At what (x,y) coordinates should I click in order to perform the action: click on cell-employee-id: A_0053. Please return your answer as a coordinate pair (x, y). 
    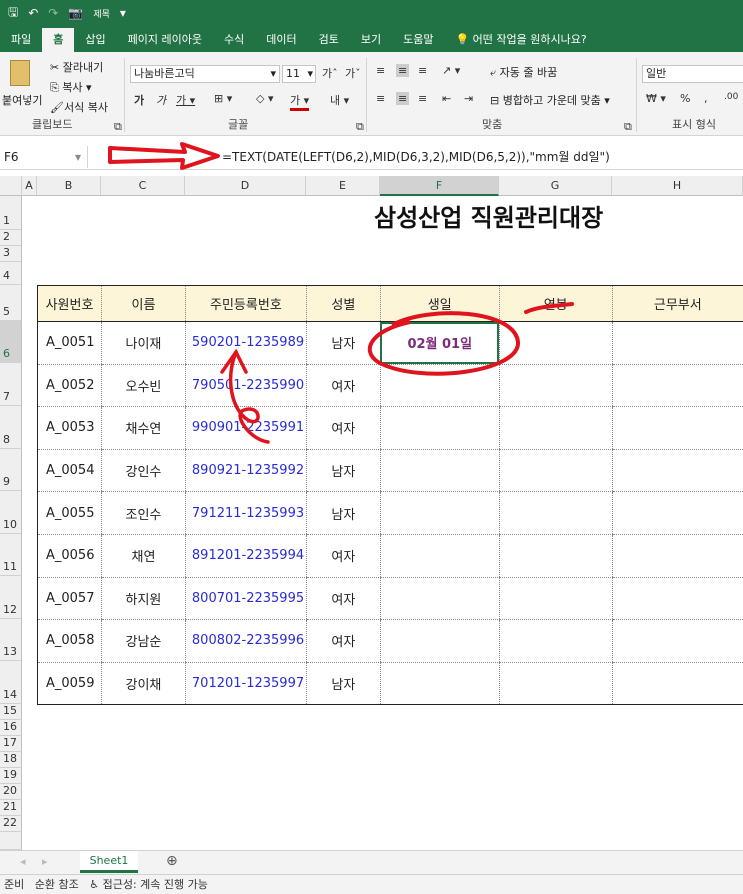
    Looking at the image, I should click on (69, 428).